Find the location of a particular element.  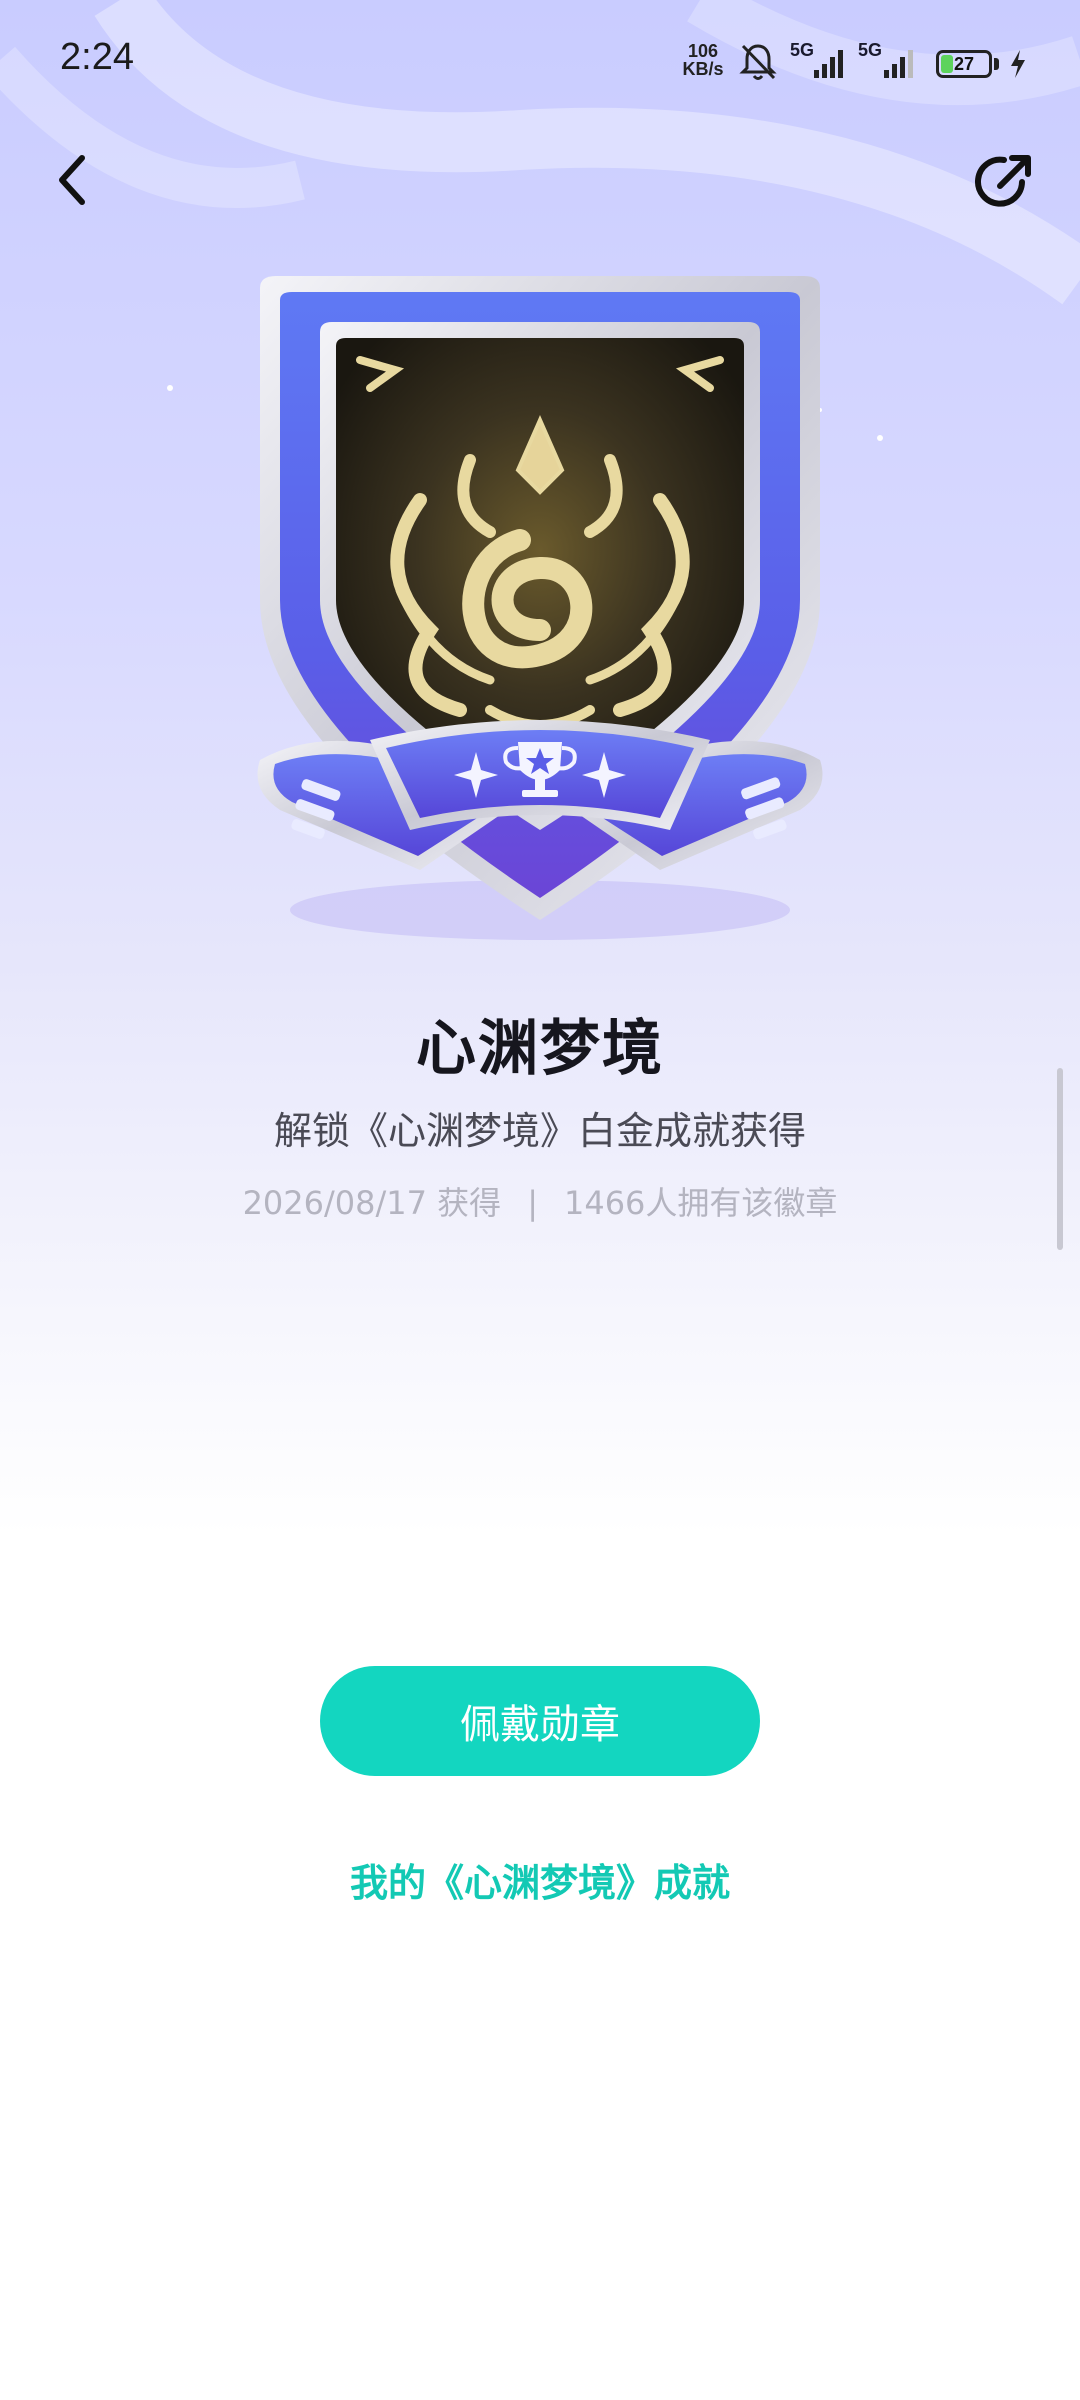

chevron-left-icon is located at coordinates (72, 180).